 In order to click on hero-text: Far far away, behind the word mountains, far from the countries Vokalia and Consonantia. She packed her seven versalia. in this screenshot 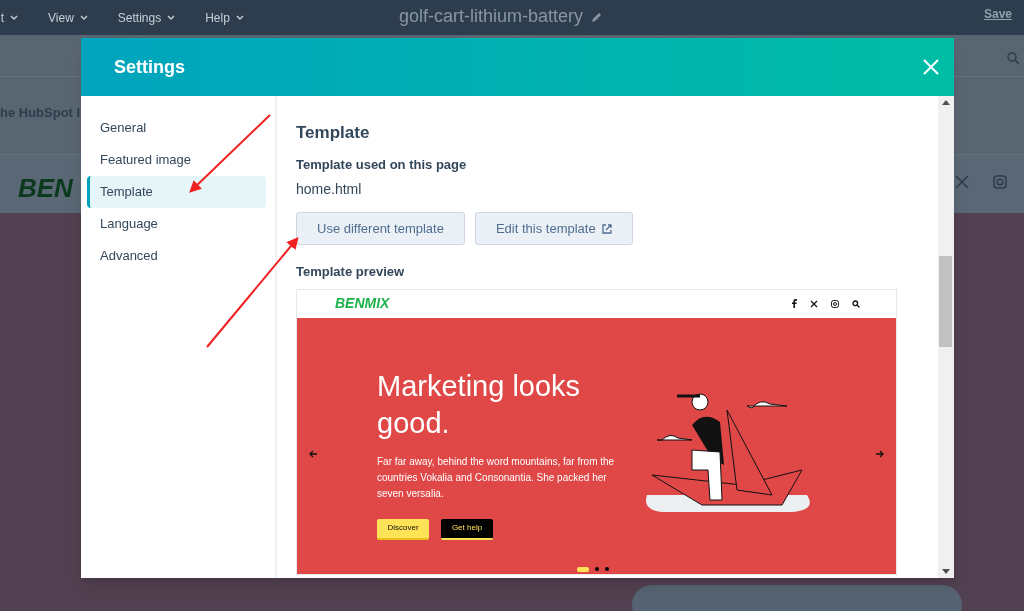, I will do `click(496, 477)`.